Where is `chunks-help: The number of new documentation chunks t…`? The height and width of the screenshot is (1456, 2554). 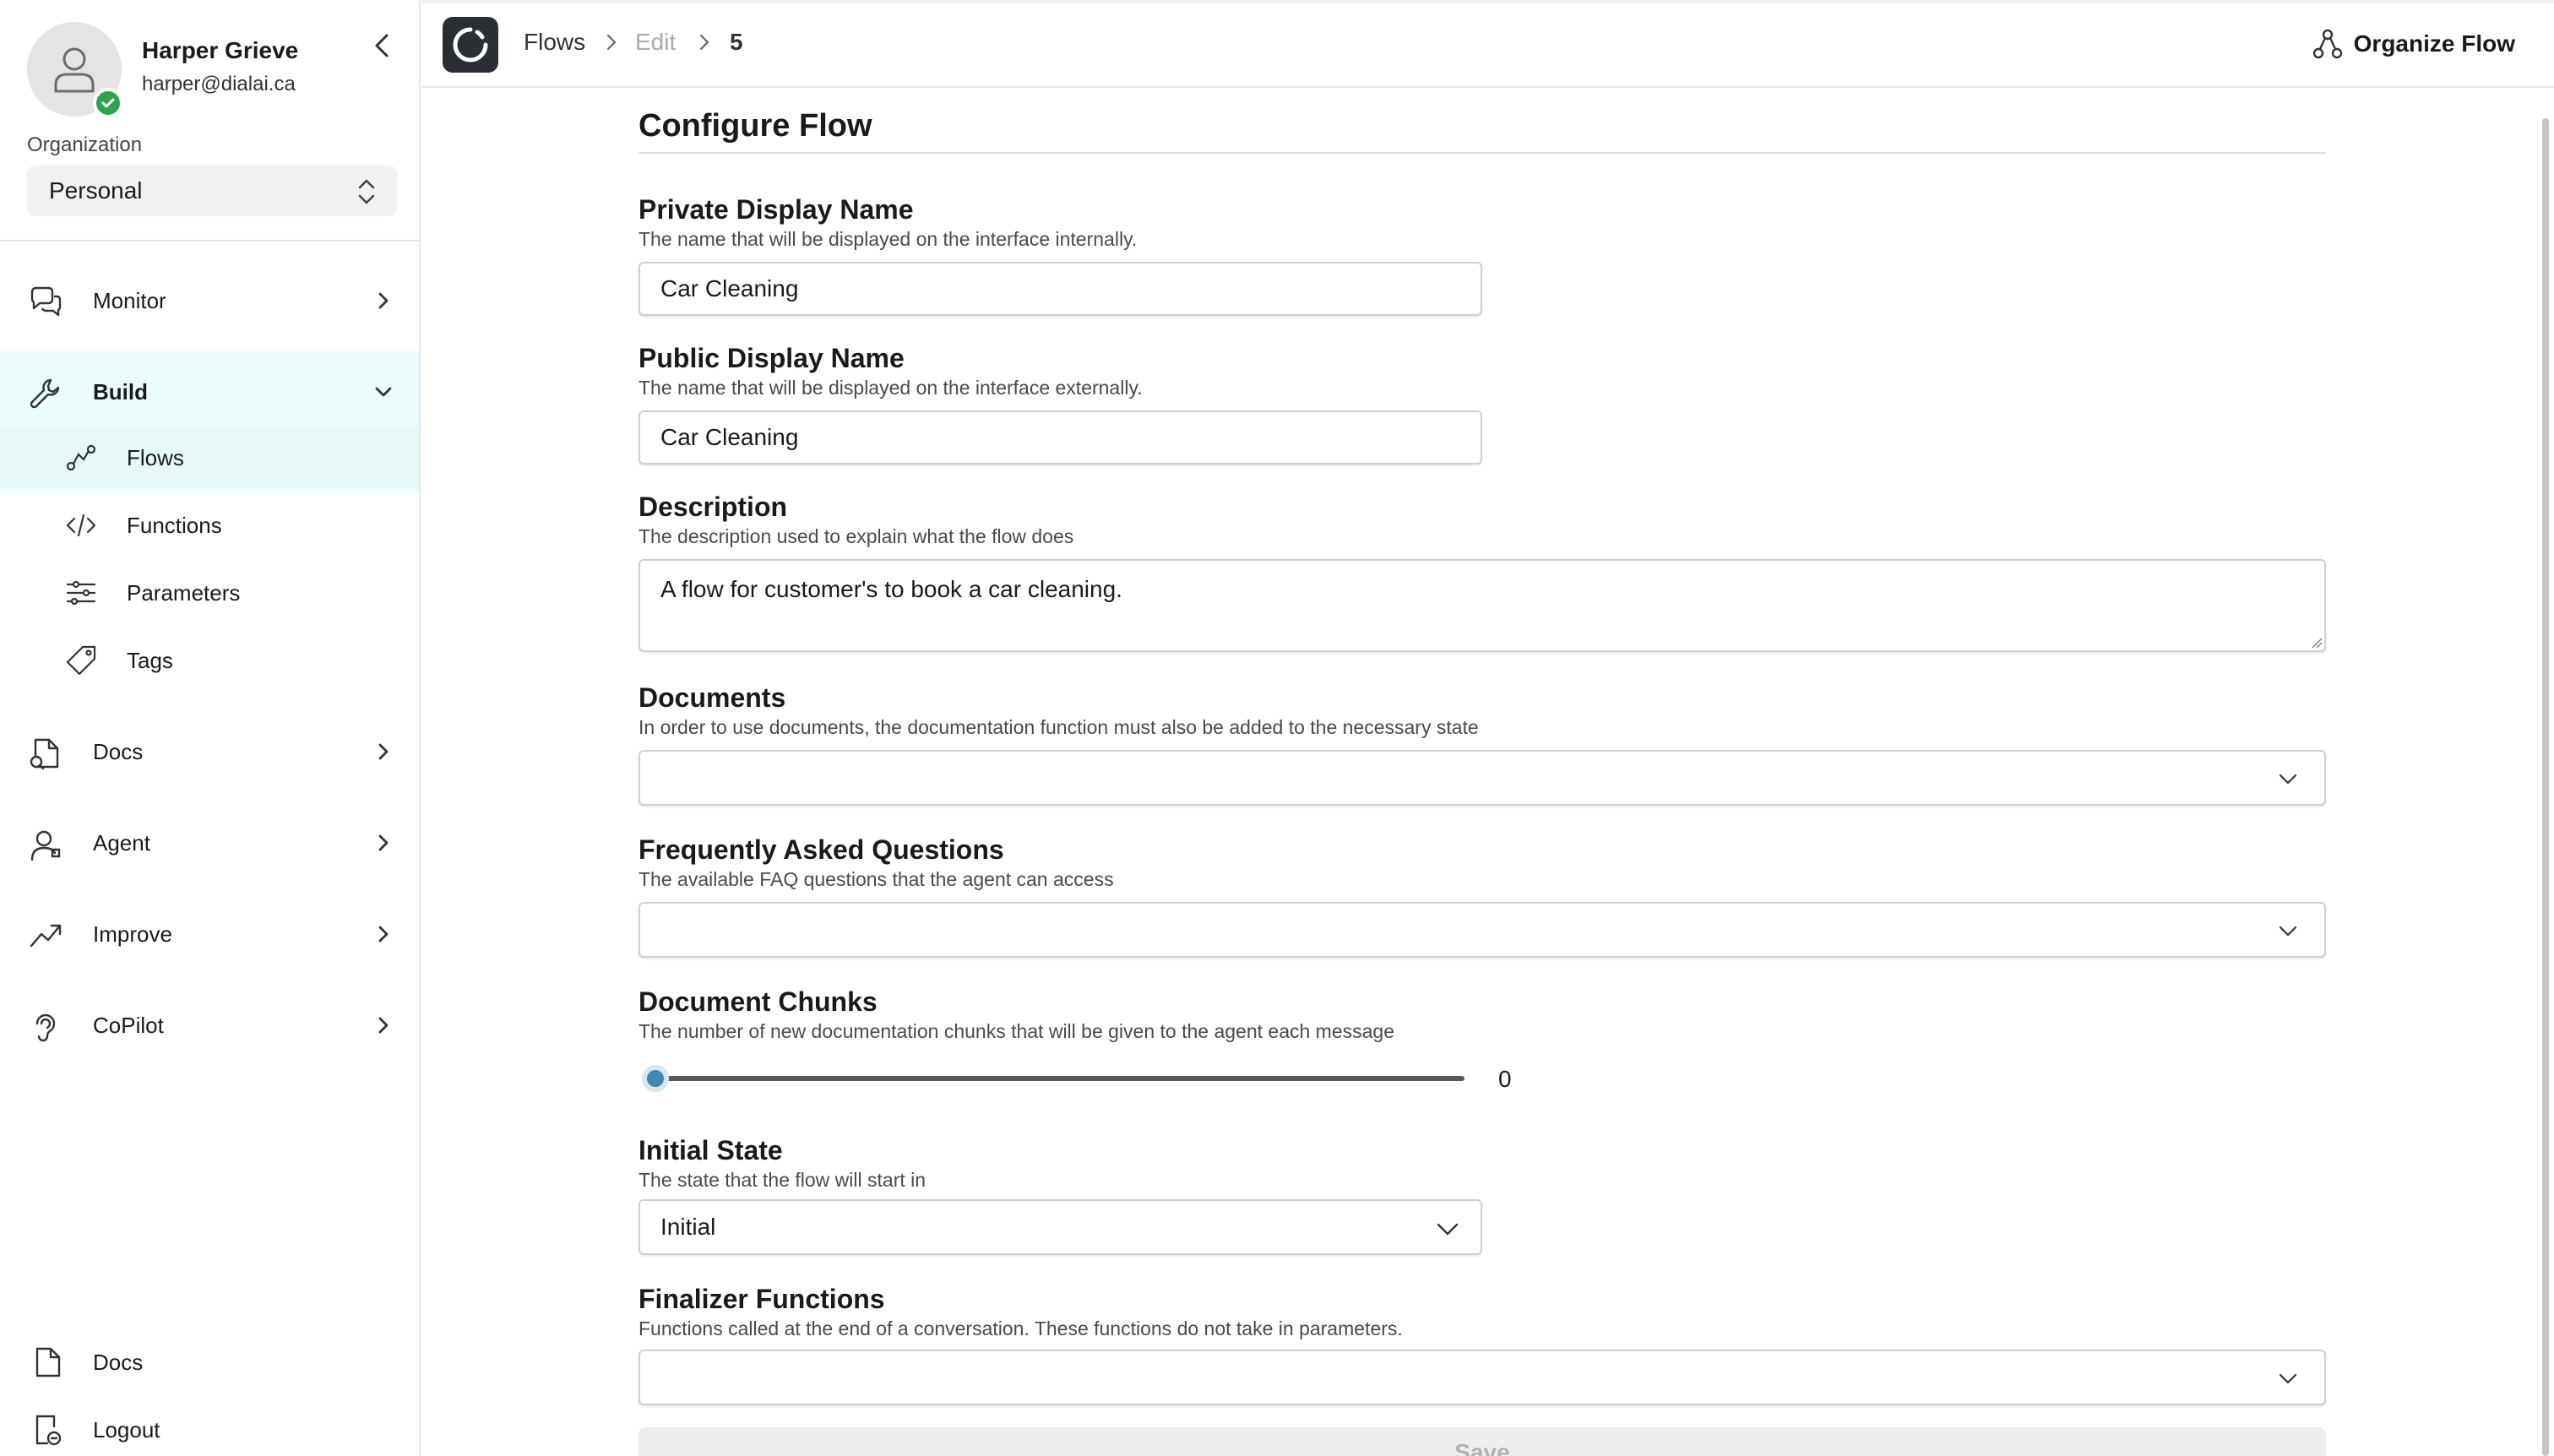 chunks-help: The number of new documentation chunks t… is located at coordinates (1016, 1031).